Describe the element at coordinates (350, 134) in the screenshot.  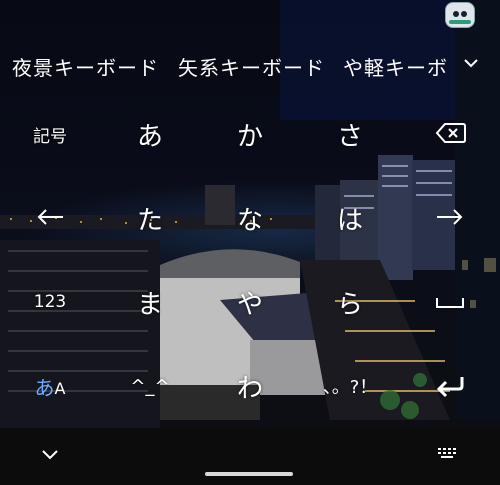
I see `key-sa: さ` at that location.